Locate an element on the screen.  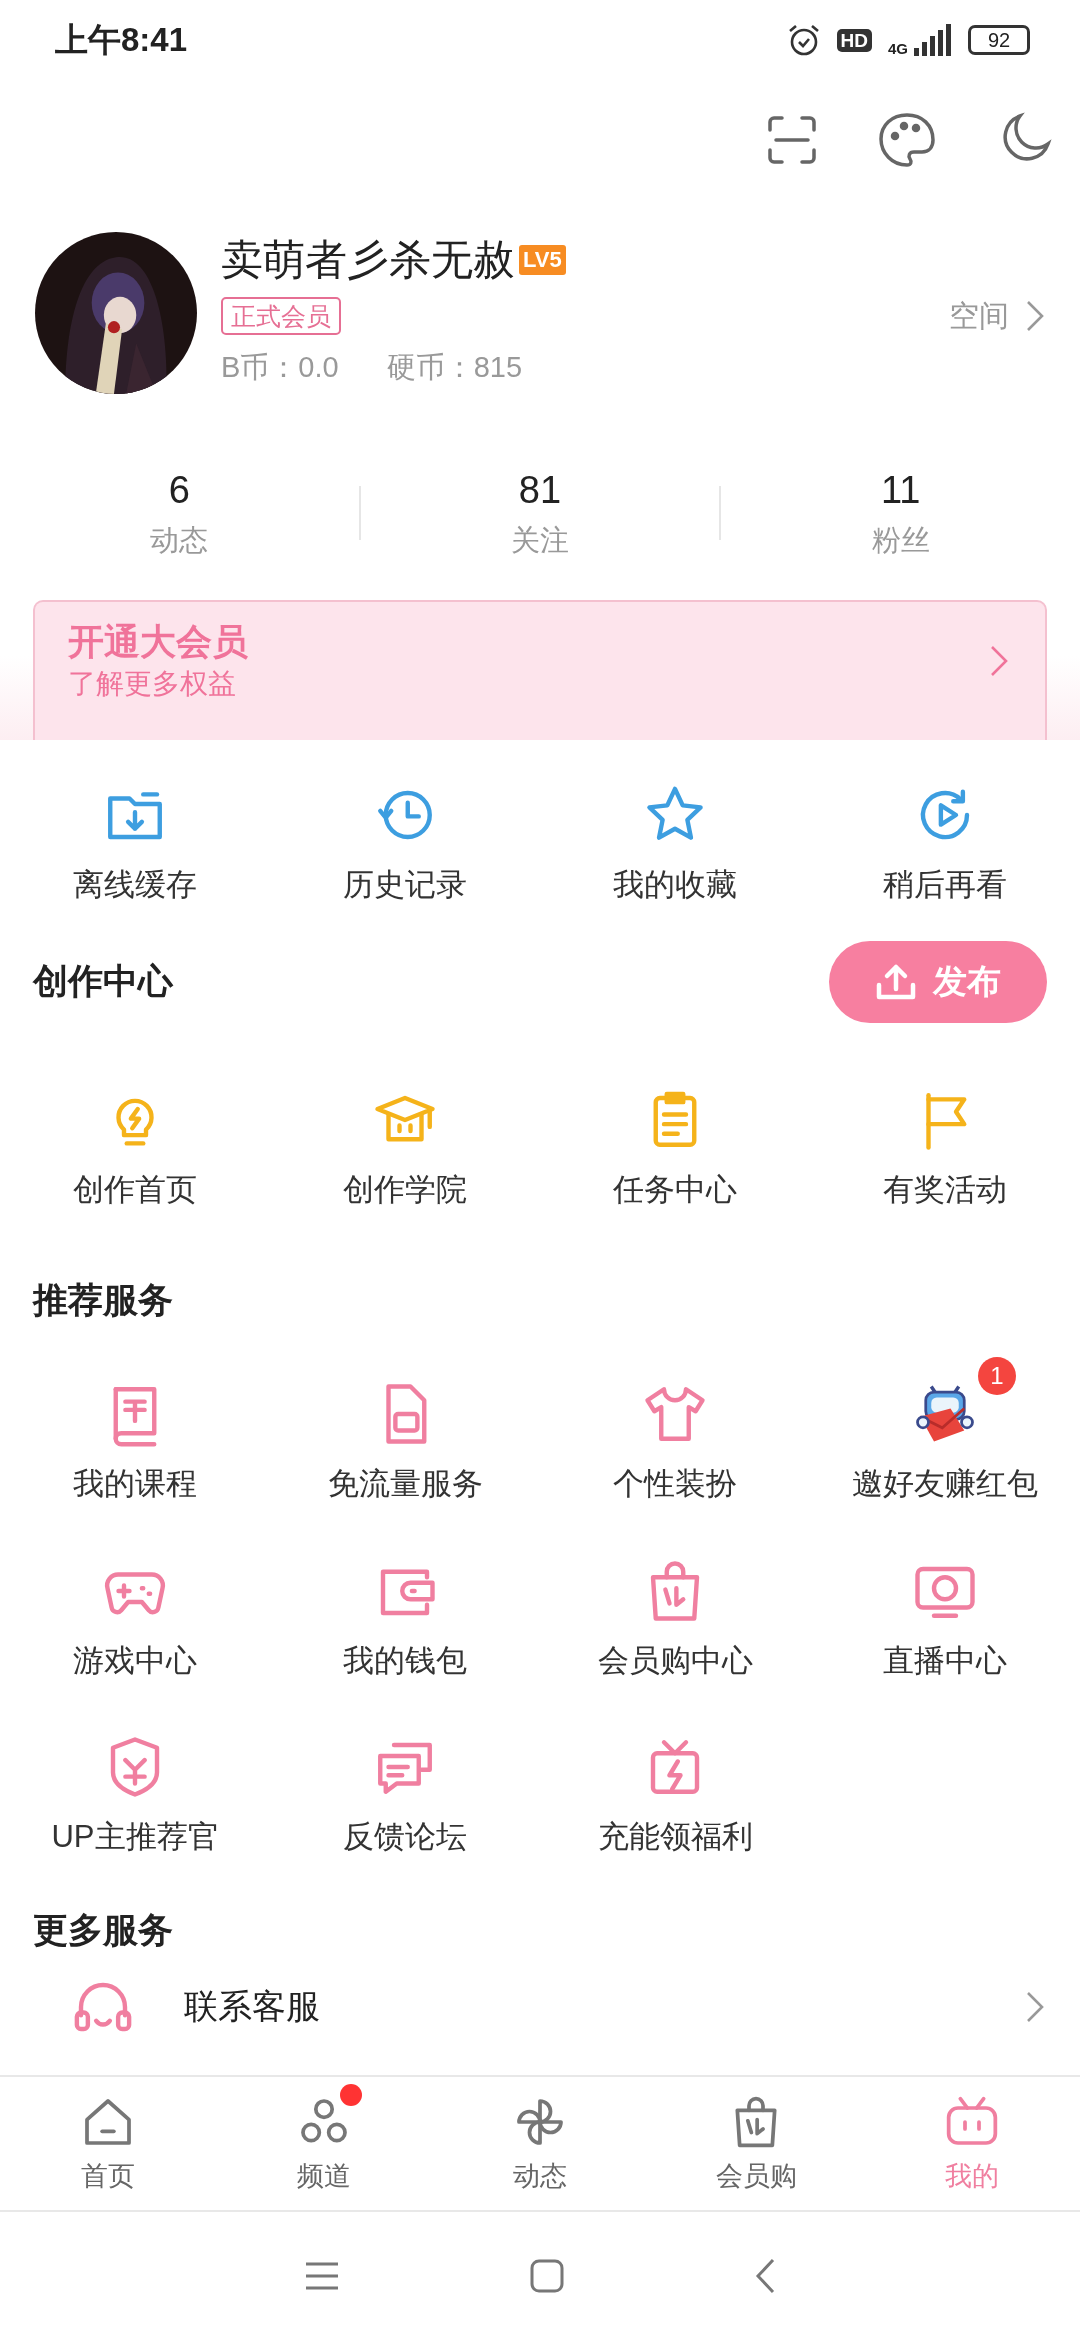
stat-value: 6 is located at coordinates (179, 491).